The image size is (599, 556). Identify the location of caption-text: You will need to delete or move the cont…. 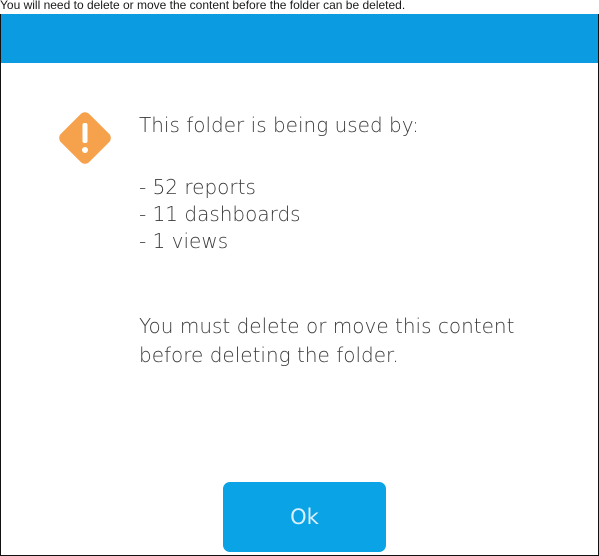
(203, 6).